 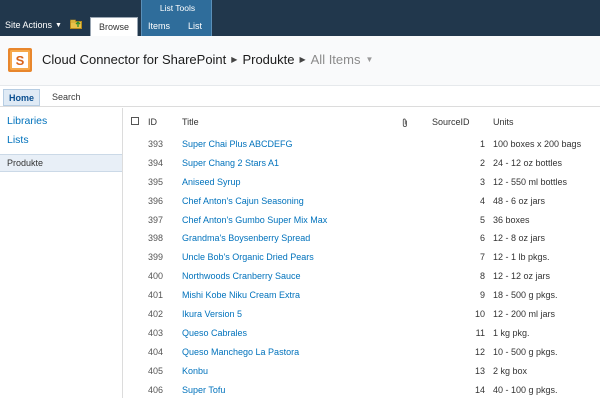 What do you see at coordinates (525, 295) in the screenshot?
I see `cell-units: 18 - 500 g pkgs.` at bounding box center [525, 295].